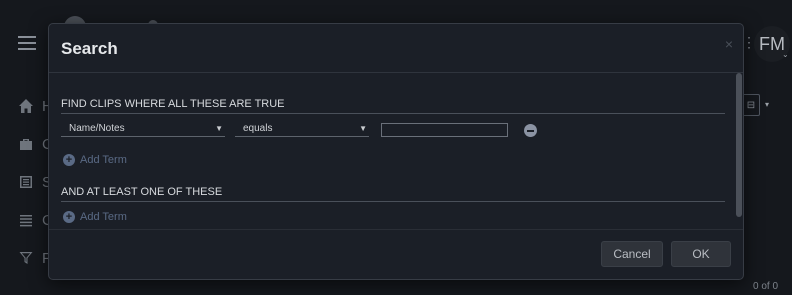  What do you see at coordinates (729, 44) in the screenshot?
I see `close-icon: ×` at bounding box center [729, 44].